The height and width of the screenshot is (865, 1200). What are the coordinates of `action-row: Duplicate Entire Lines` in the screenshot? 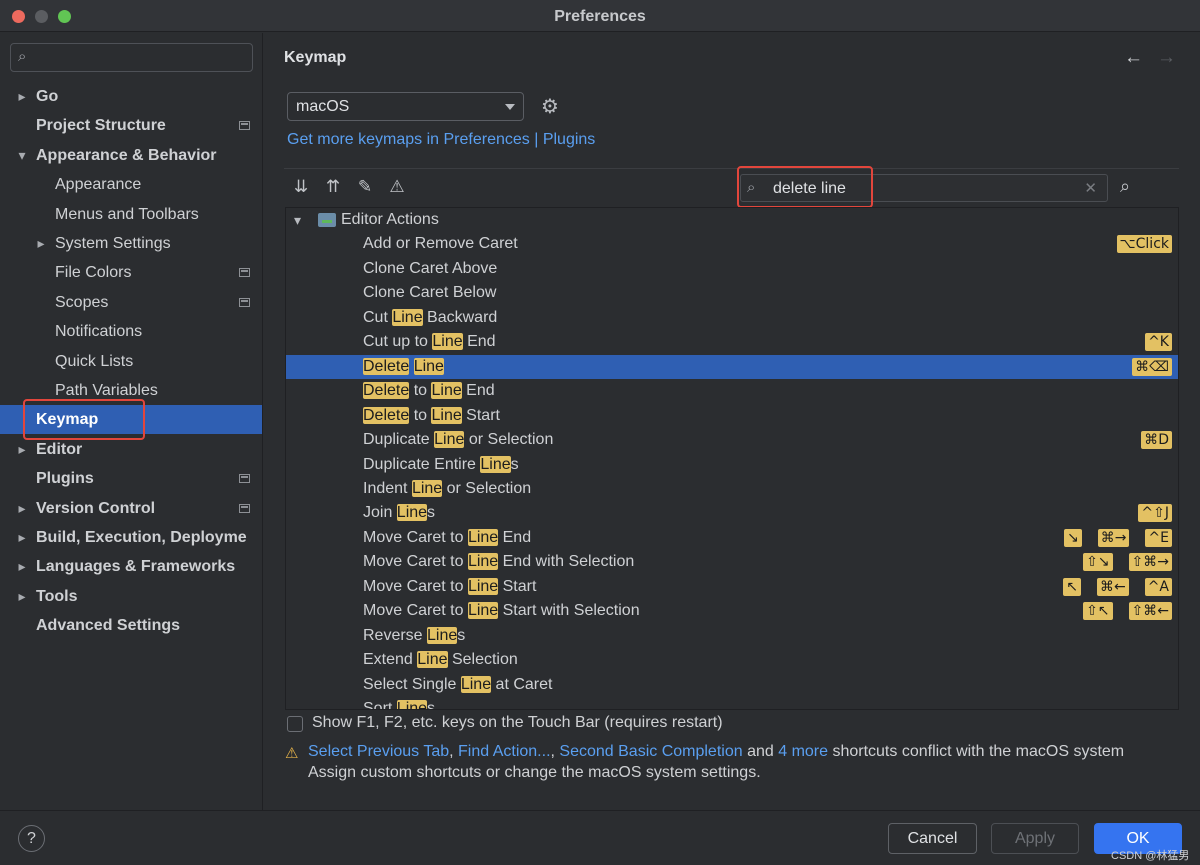 It's located at (732, 465).